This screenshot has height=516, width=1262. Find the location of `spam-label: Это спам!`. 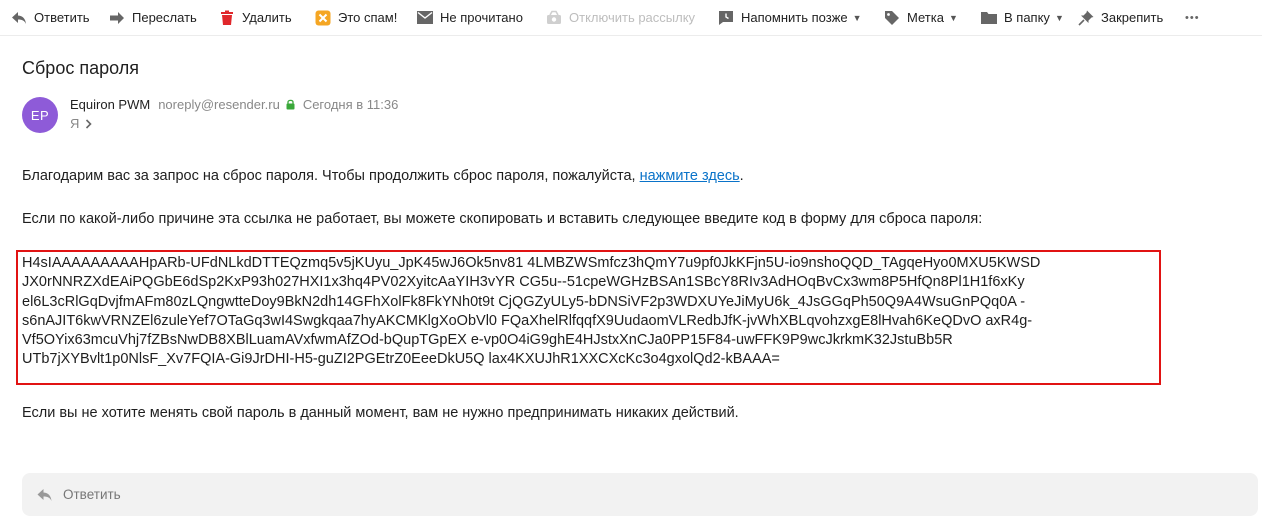

spam-label: Это спам! is located at coordinates (368, 17).